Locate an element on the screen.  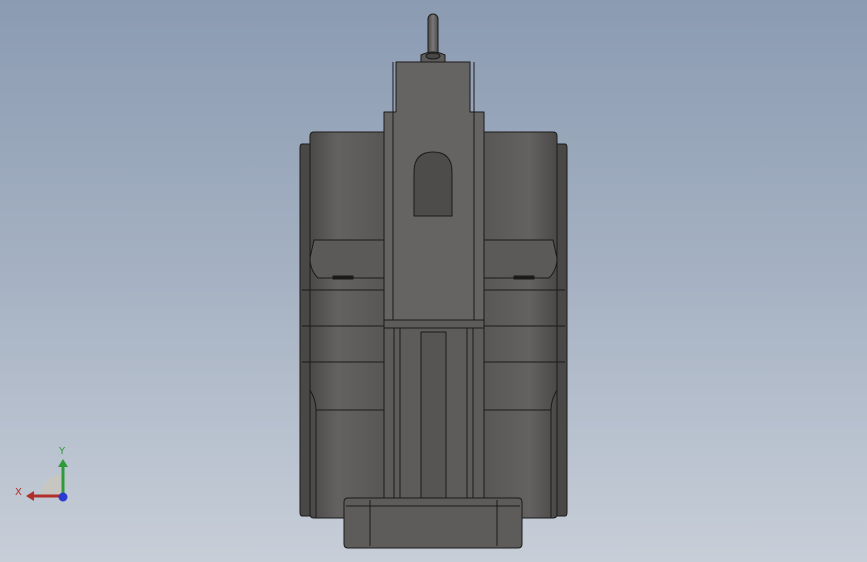
top-handle is located at coordinates (433, 38).